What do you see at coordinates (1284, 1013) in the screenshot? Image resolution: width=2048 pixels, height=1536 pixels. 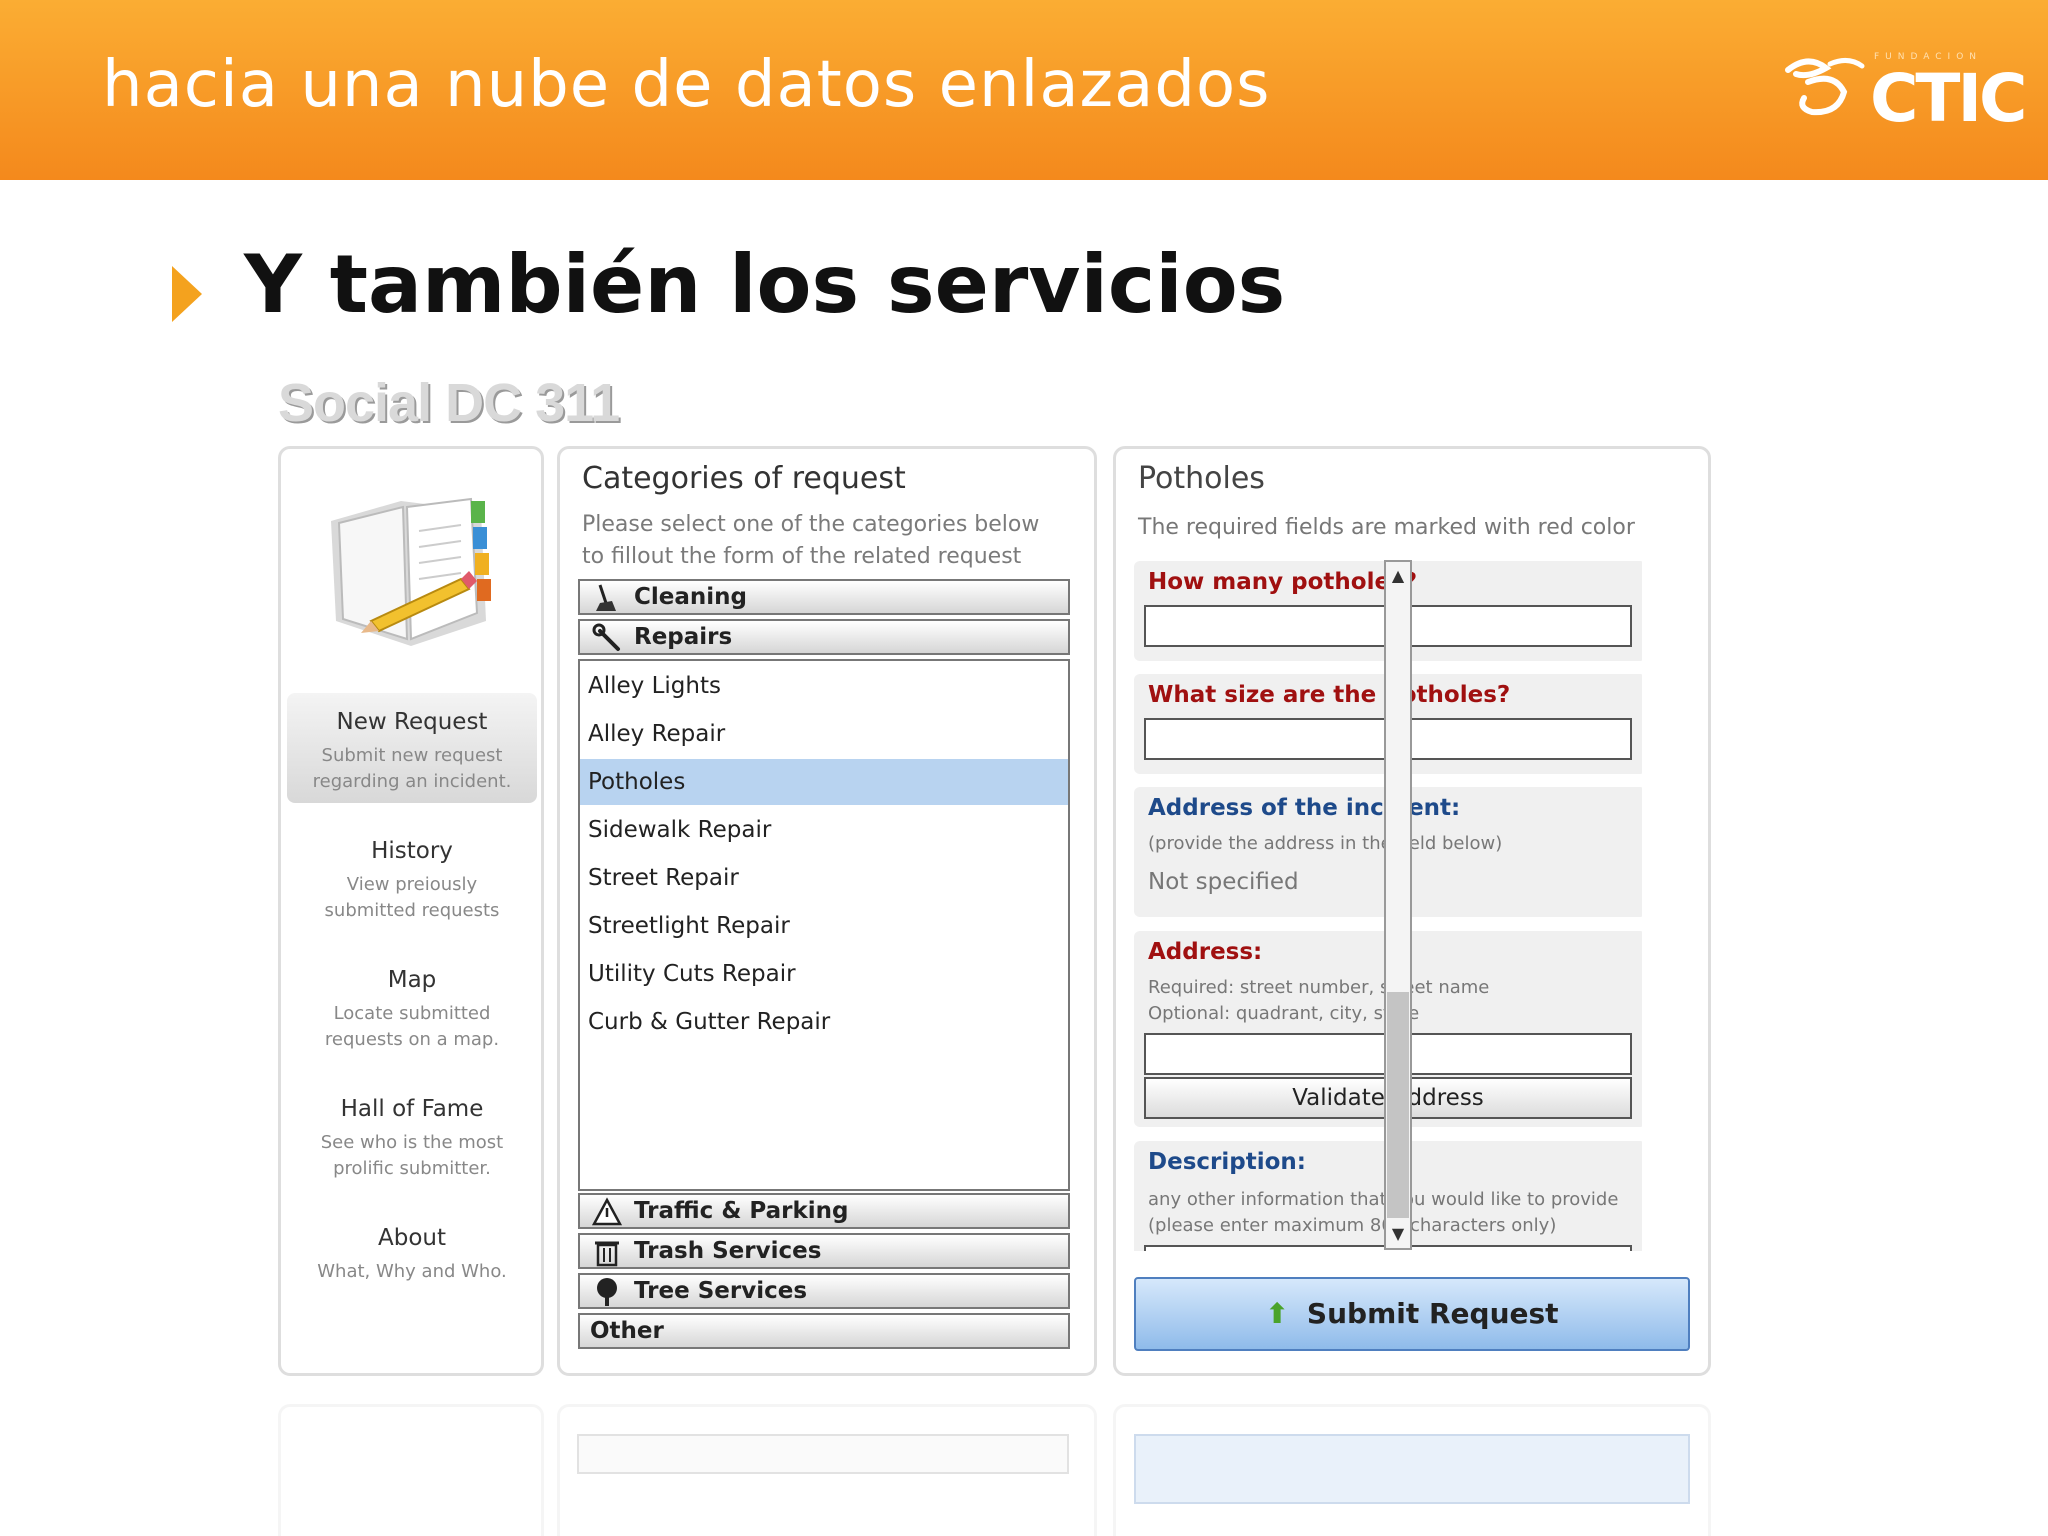 I see `field-hint: Optional: quadrant, city, state` at bounding box center [1284, 1013].